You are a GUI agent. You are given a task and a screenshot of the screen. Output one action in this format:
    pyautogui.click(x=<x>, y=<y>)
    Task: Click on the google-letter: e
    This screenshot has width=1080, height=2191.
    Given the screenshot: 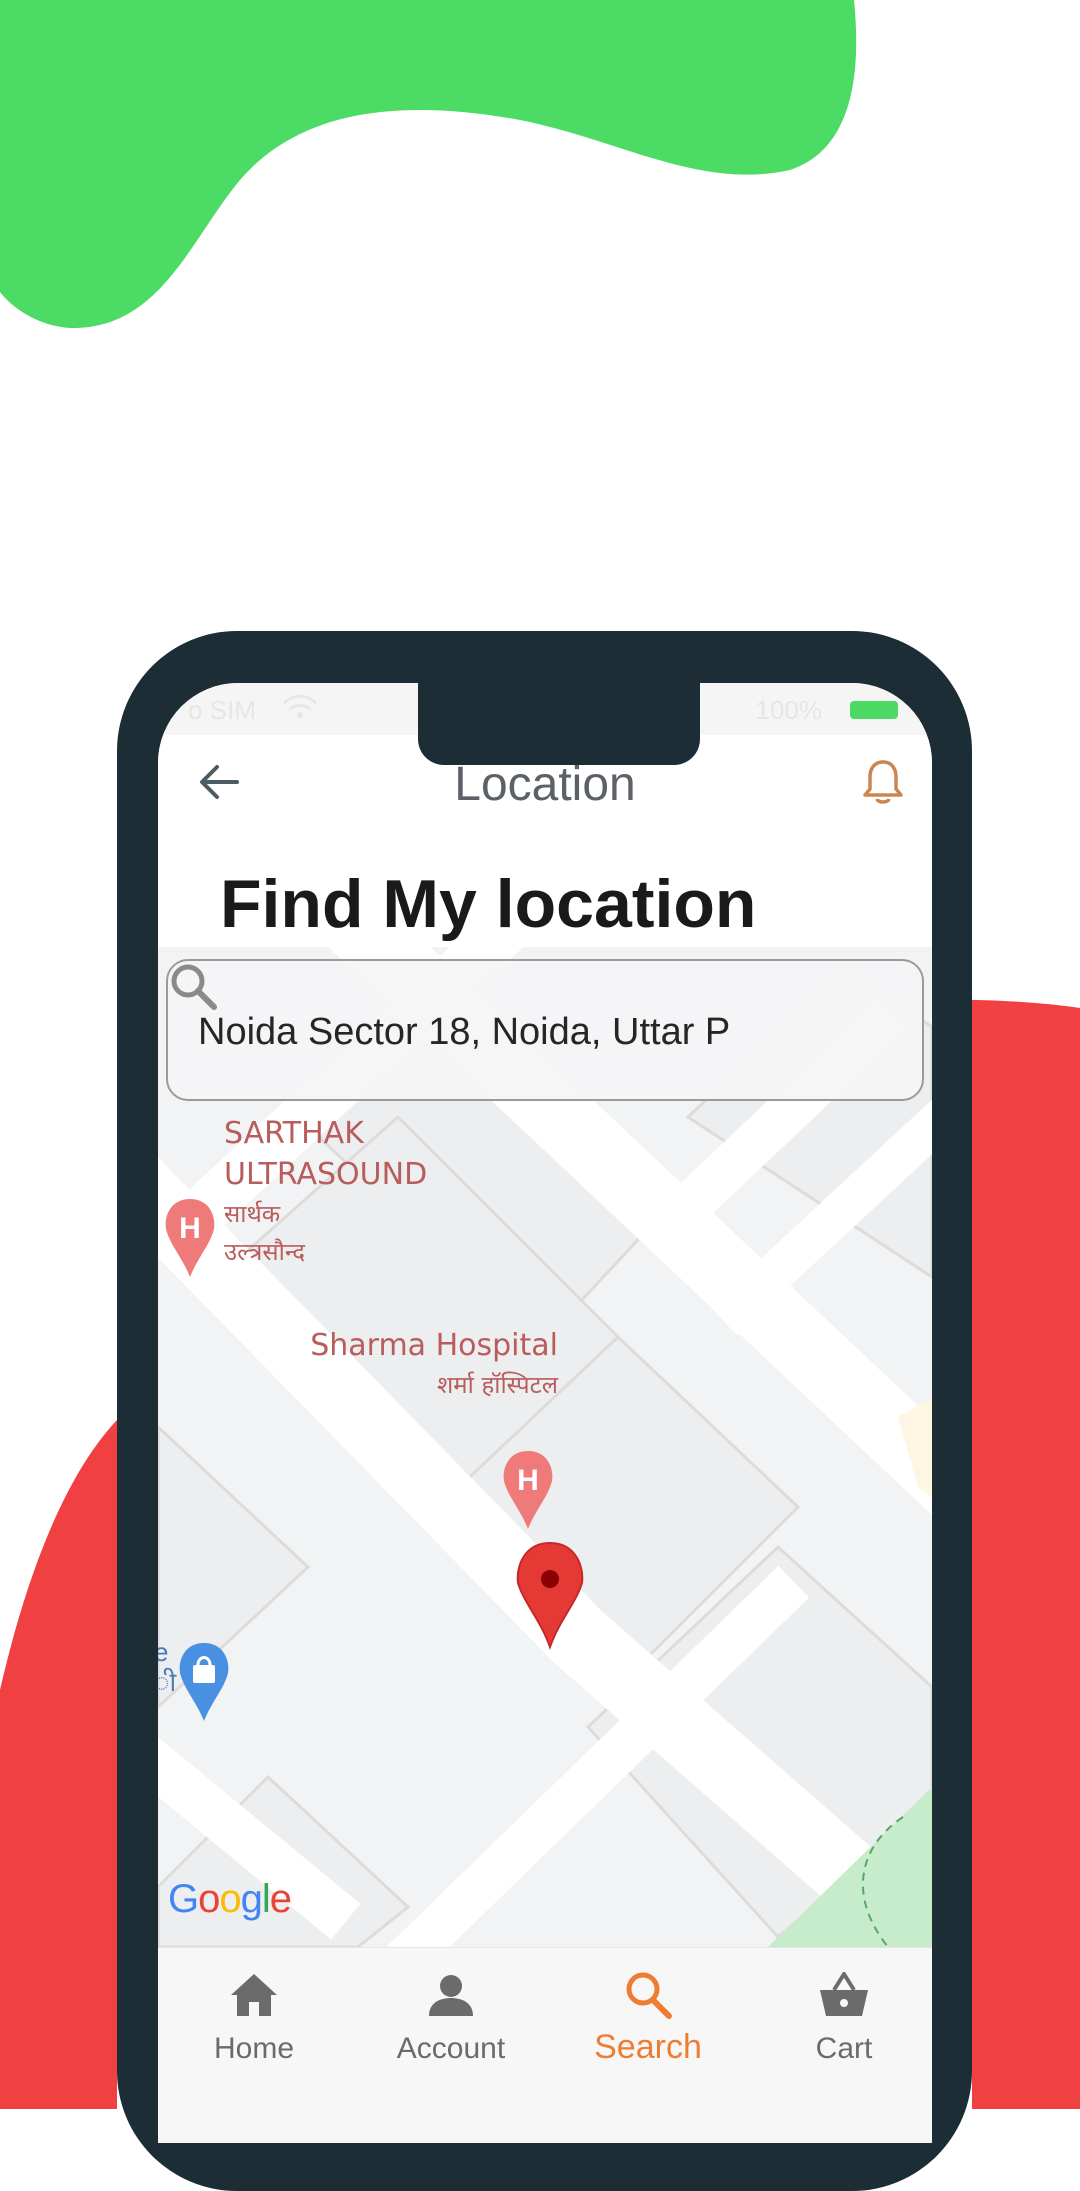 What is the action you would take?
    pyautogui.click(x=280, y=1899)
    